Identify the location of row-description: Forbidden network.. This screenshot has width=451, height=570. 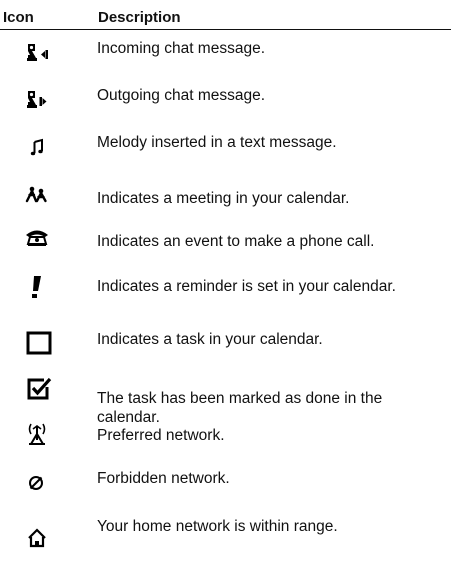
(163, 478).